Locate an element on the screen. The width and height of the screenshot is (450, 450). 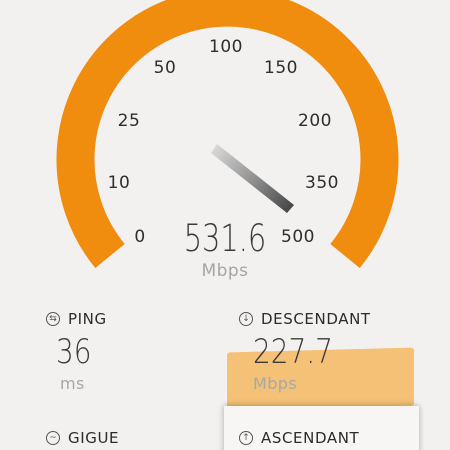
upload-arrow-icon: ↑ is located at coordinates (246, 438).